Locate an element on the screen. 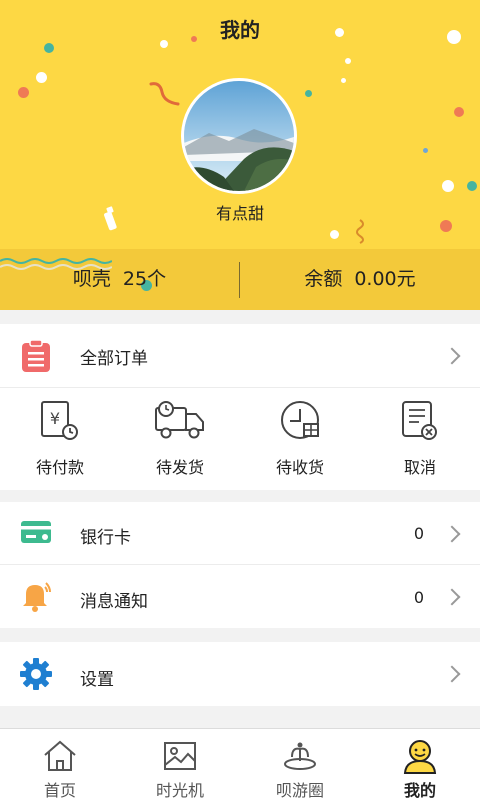  clipboard-icon is located at coordinates (36, 355).